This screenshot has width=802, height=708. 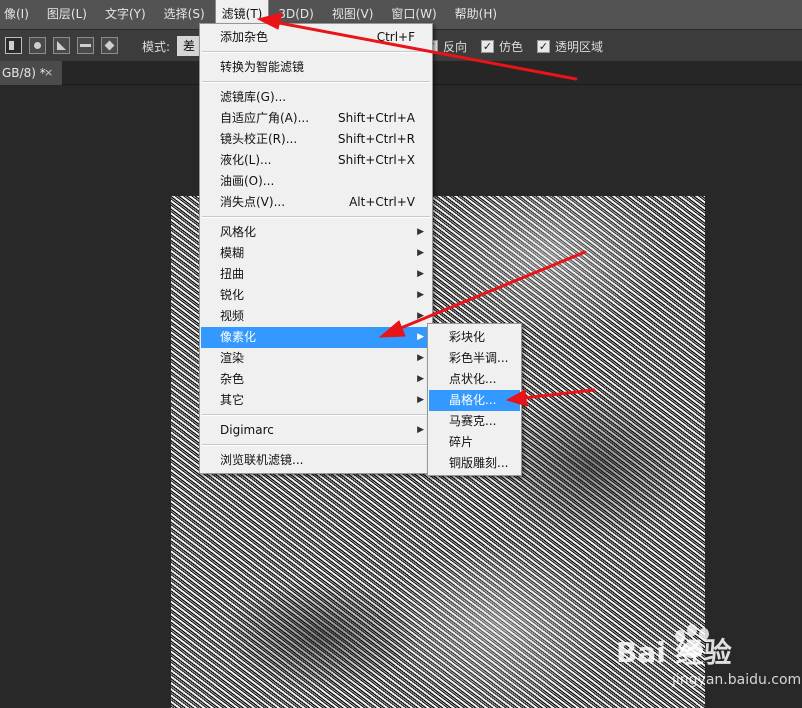 What do you see at coordinates (316, 232) in the screenshot?
I see `menu-item-stylize: 风格化 ▶` at bounding box center [316, 232].